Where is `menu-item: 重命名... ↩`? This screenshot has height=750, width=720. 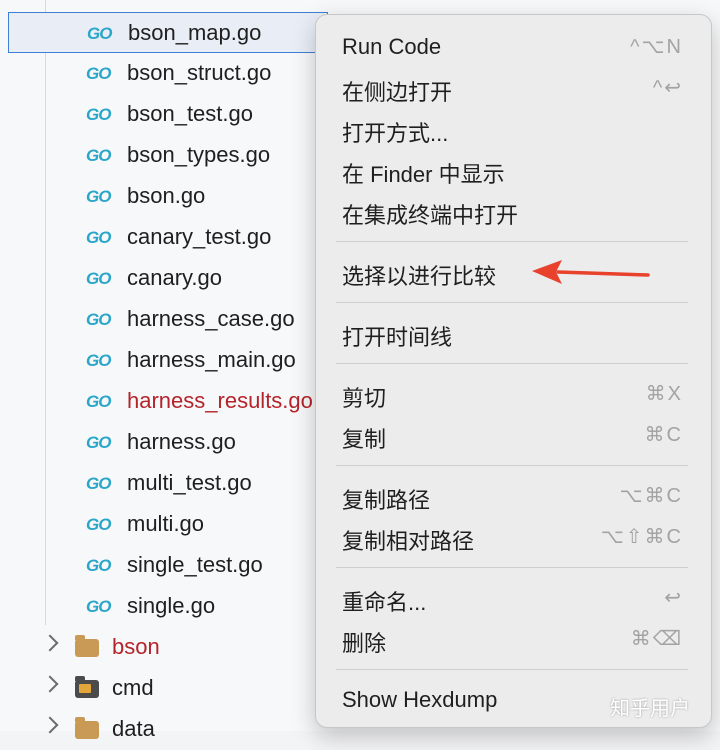
menu-item: 重命名... ↩ is located at coordinates (514, 598).